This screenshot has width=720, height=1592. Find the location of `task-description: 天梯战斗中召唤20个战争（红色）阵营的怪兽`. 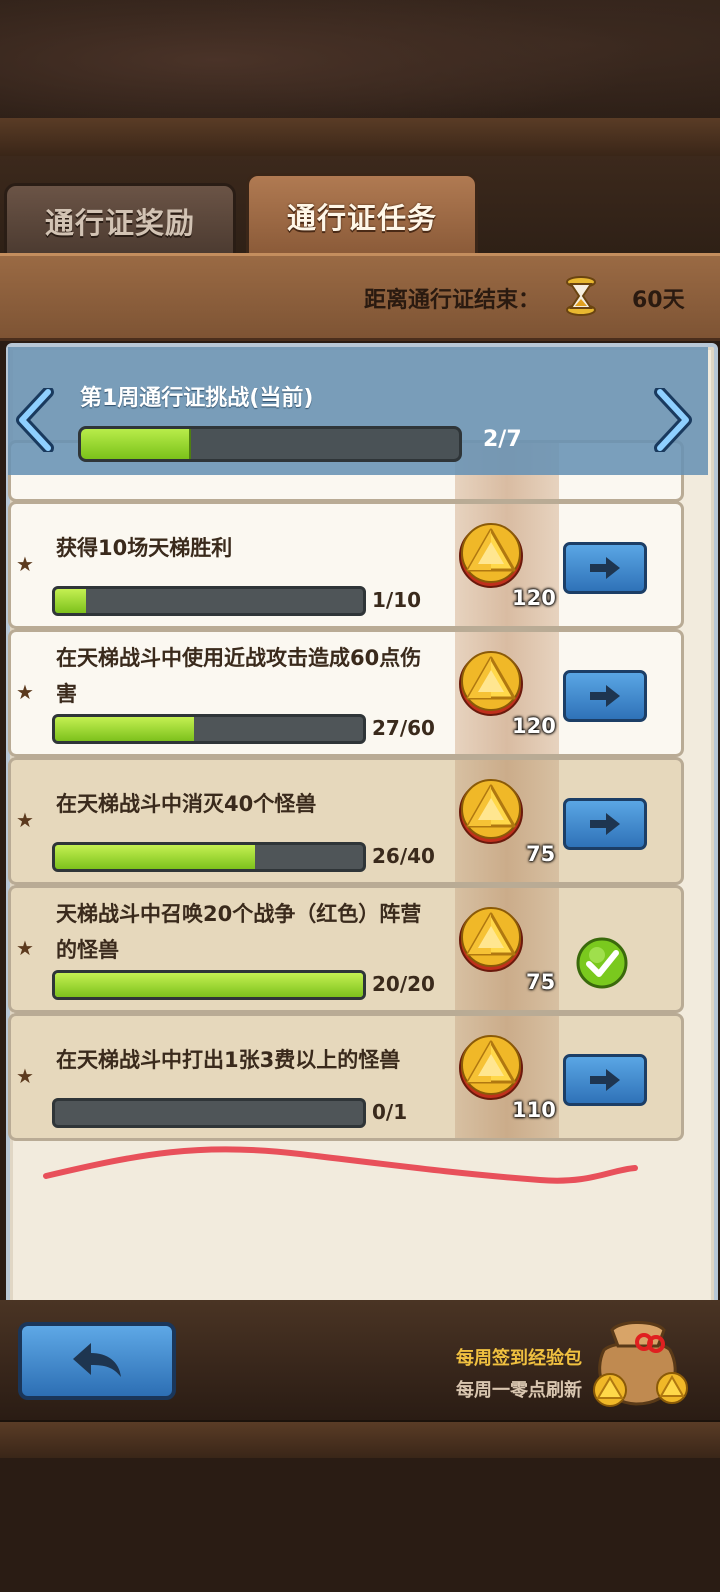

task-description: 天梯战斗中召唤20个战争（红色）阵营的怪兽 is located at coordinates (239, 932).